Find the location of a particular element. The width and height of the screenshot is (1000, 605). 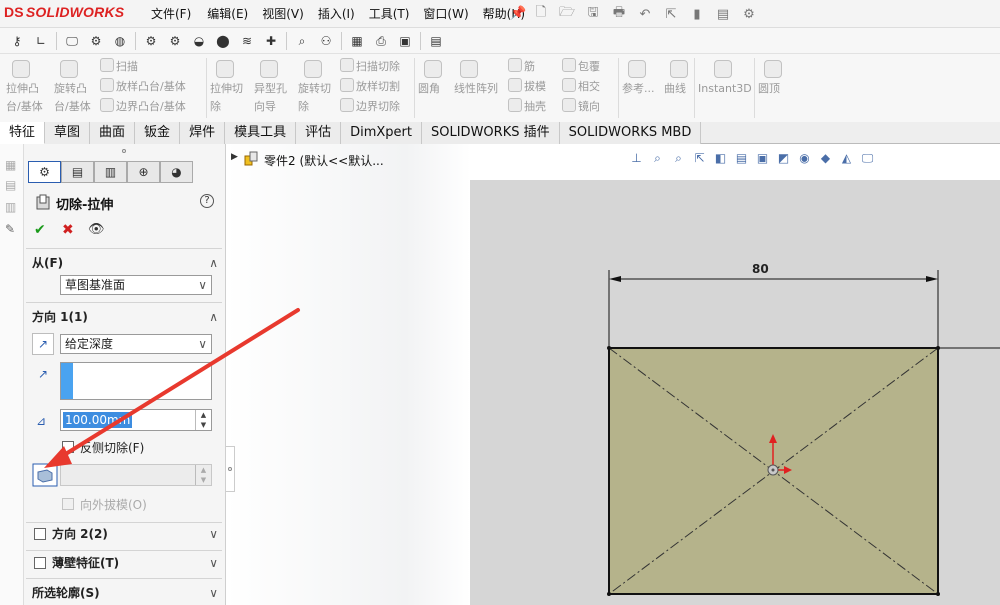

from-section-header: 从(F) ∧ is located at coordinates (126, 263).